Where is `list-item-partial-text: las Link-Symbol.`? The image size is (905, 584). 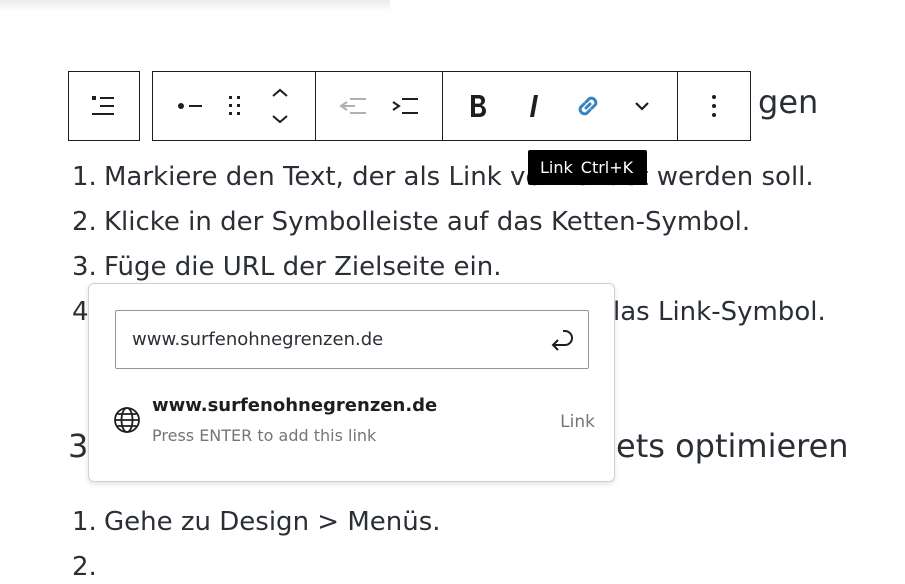 list-item-partial-text: las Link-Symbol. is located at coordinates (719, 312).